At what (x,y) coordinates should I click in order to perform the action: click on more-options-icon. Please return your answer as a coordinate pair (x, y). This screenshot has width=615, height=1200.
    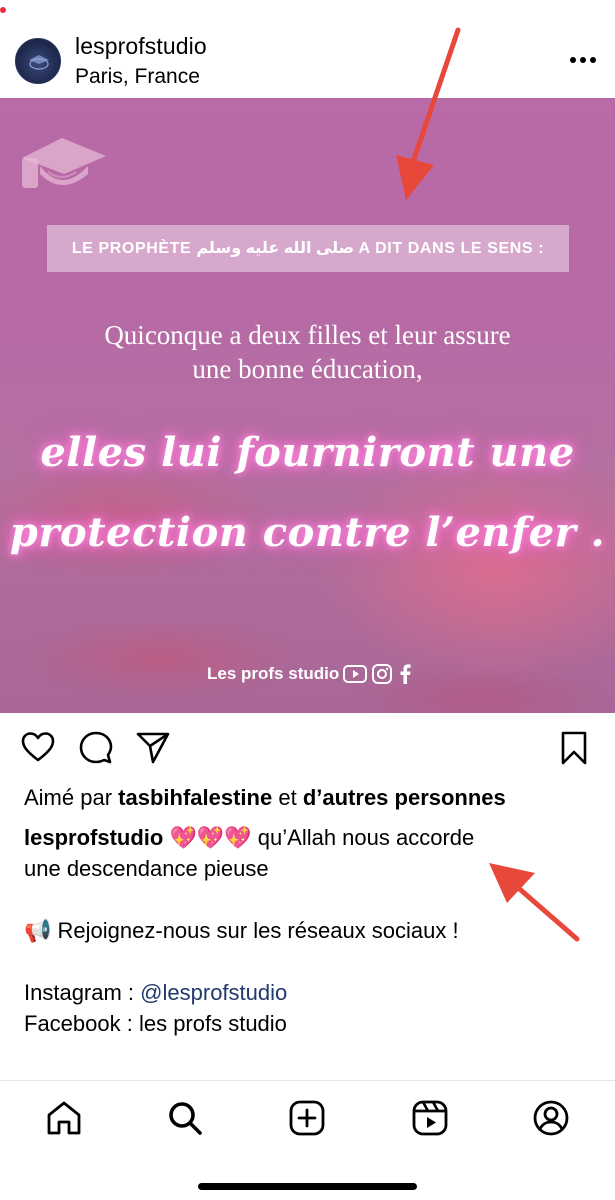
    Looking at the image, I should click on (583, 60).